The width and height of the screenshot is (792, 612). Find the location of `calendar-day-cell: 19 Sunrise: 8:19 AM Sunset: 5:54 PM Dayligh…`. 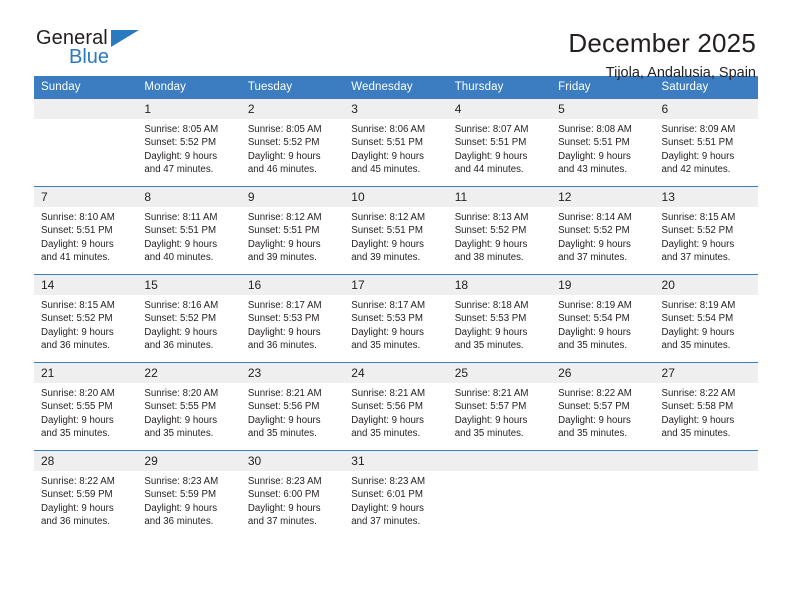

calendar-day-cell: 19 Sunrise: 8:19 AM Sunset: 5:54 PM Dayligh… is located at coordinates (603, 318).